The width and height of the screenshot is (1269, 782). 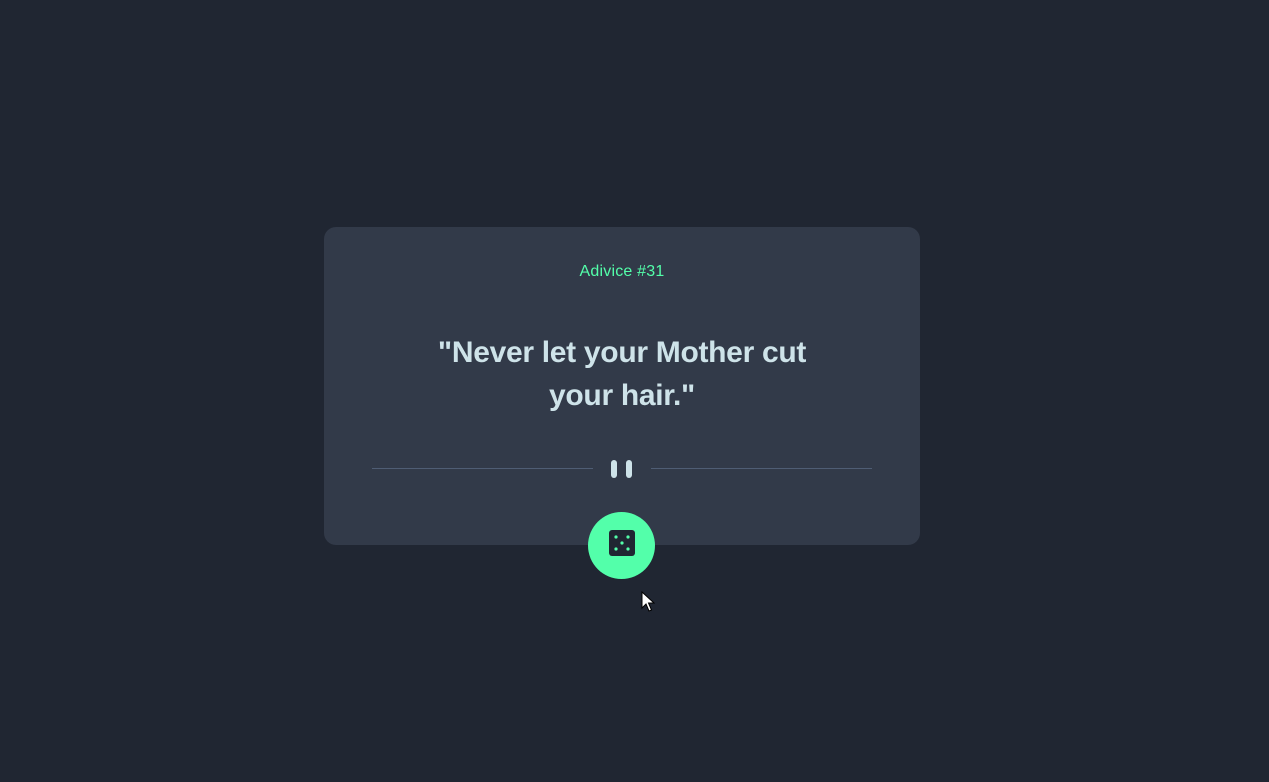 I want to click on advice-quote: "Never let your Mother cut your hair.", so click(x=622, y=374).